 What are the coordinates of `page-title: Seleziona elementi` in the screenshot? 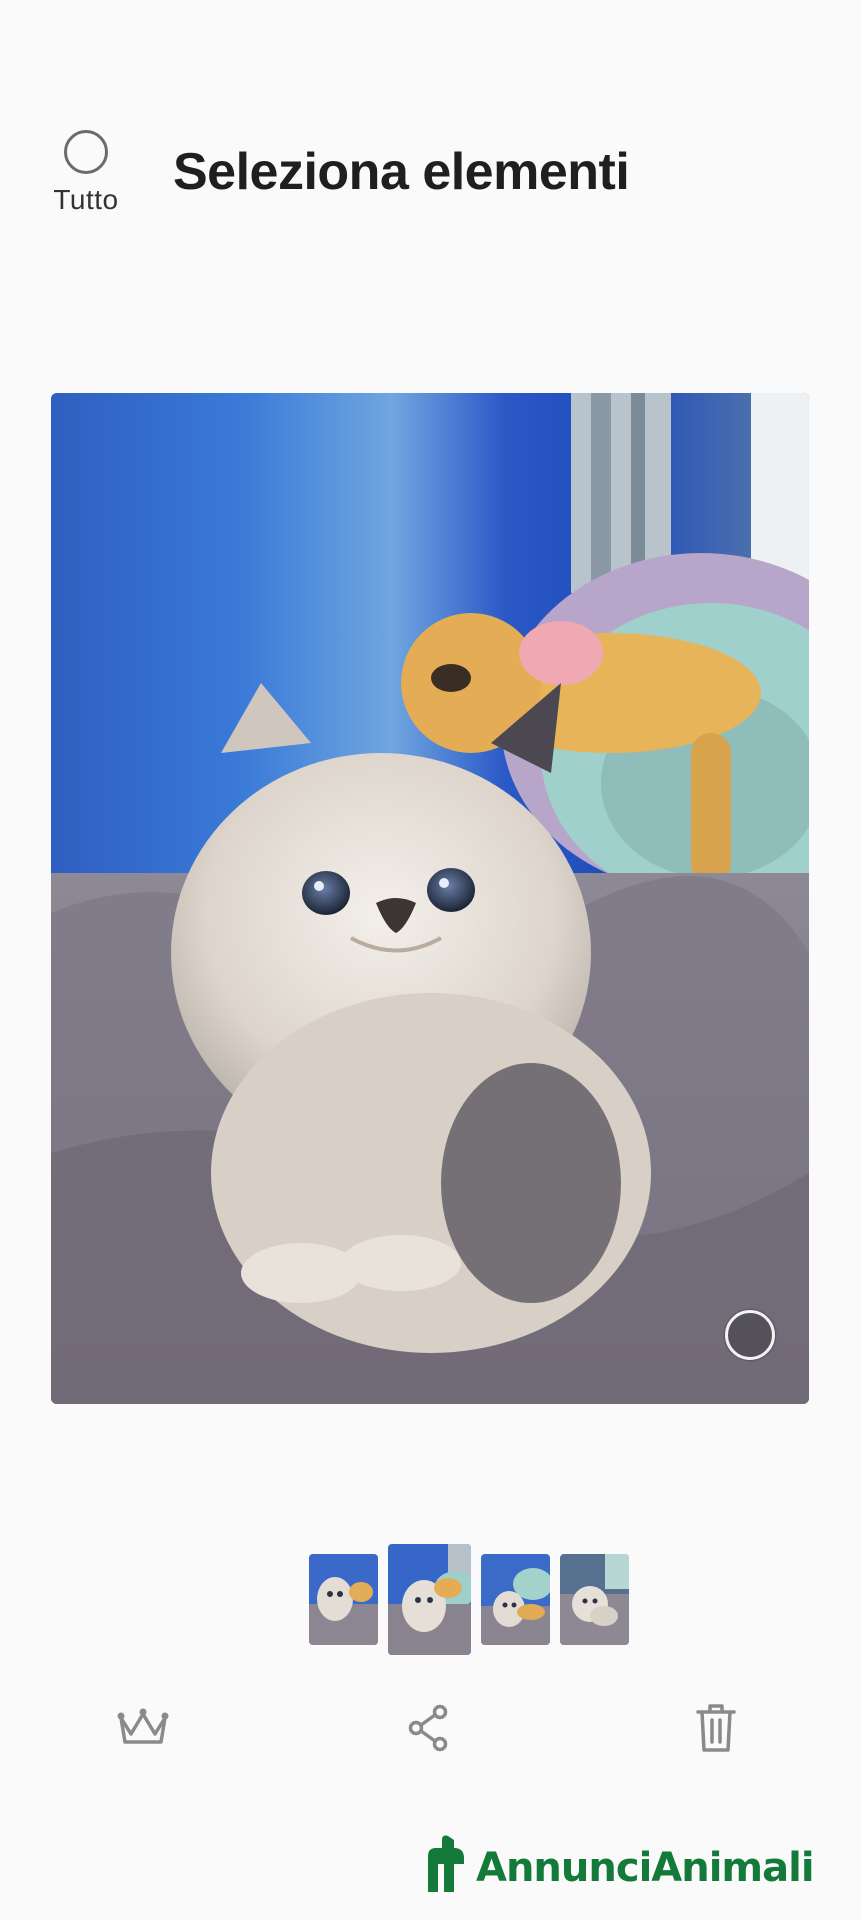 It's located at (401, 172).